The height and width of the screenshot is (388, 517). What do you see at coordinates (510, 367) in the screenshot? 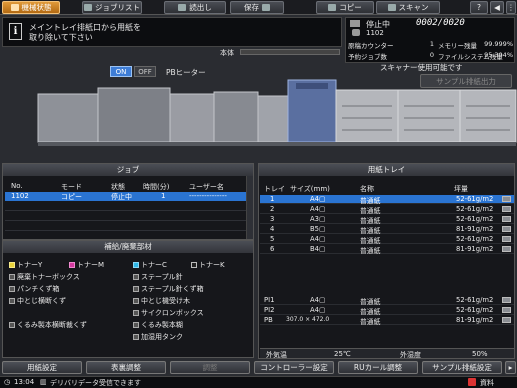
I see `next-arrow-icon: ▸` at bounding box center [510, 367].